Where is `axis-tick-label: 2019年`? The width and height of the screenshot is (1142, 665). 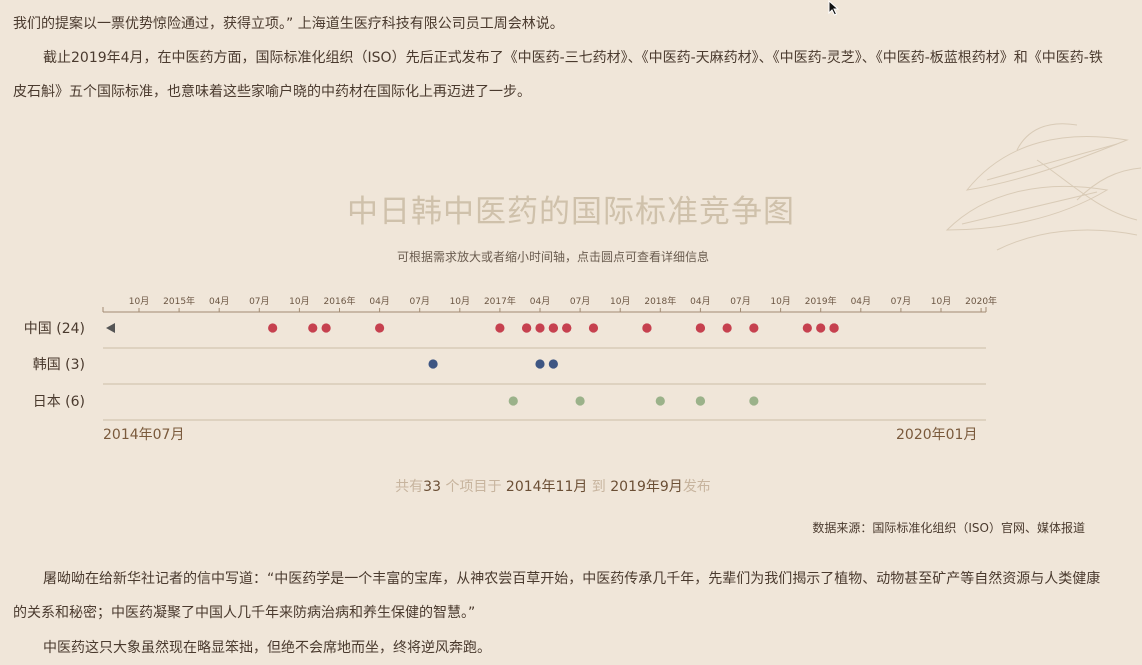
axis-tick-label: 2019年 is located at coordinates (821, 301).